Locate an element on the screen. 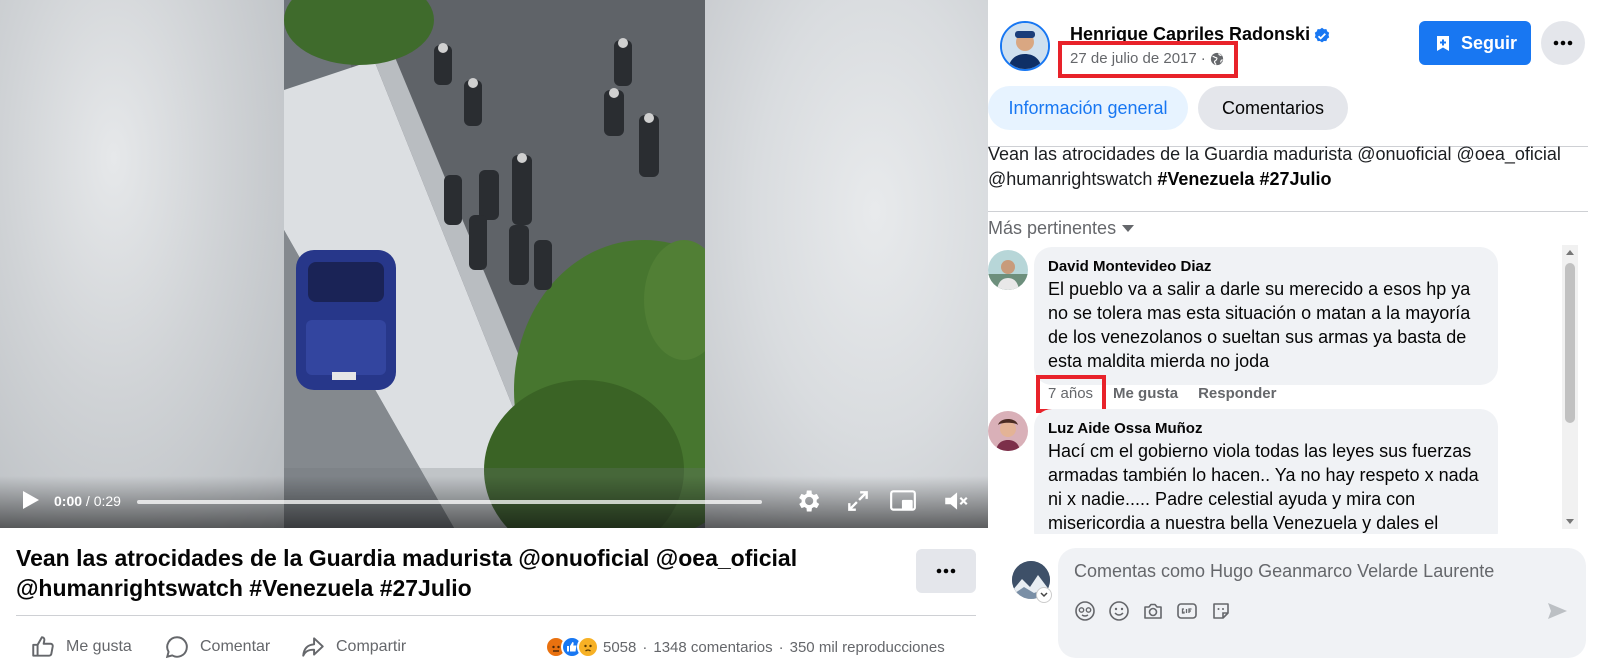 This screenshot has width=1600, height=671. follow-label: Seguir is located at coordinates (1488, 42).